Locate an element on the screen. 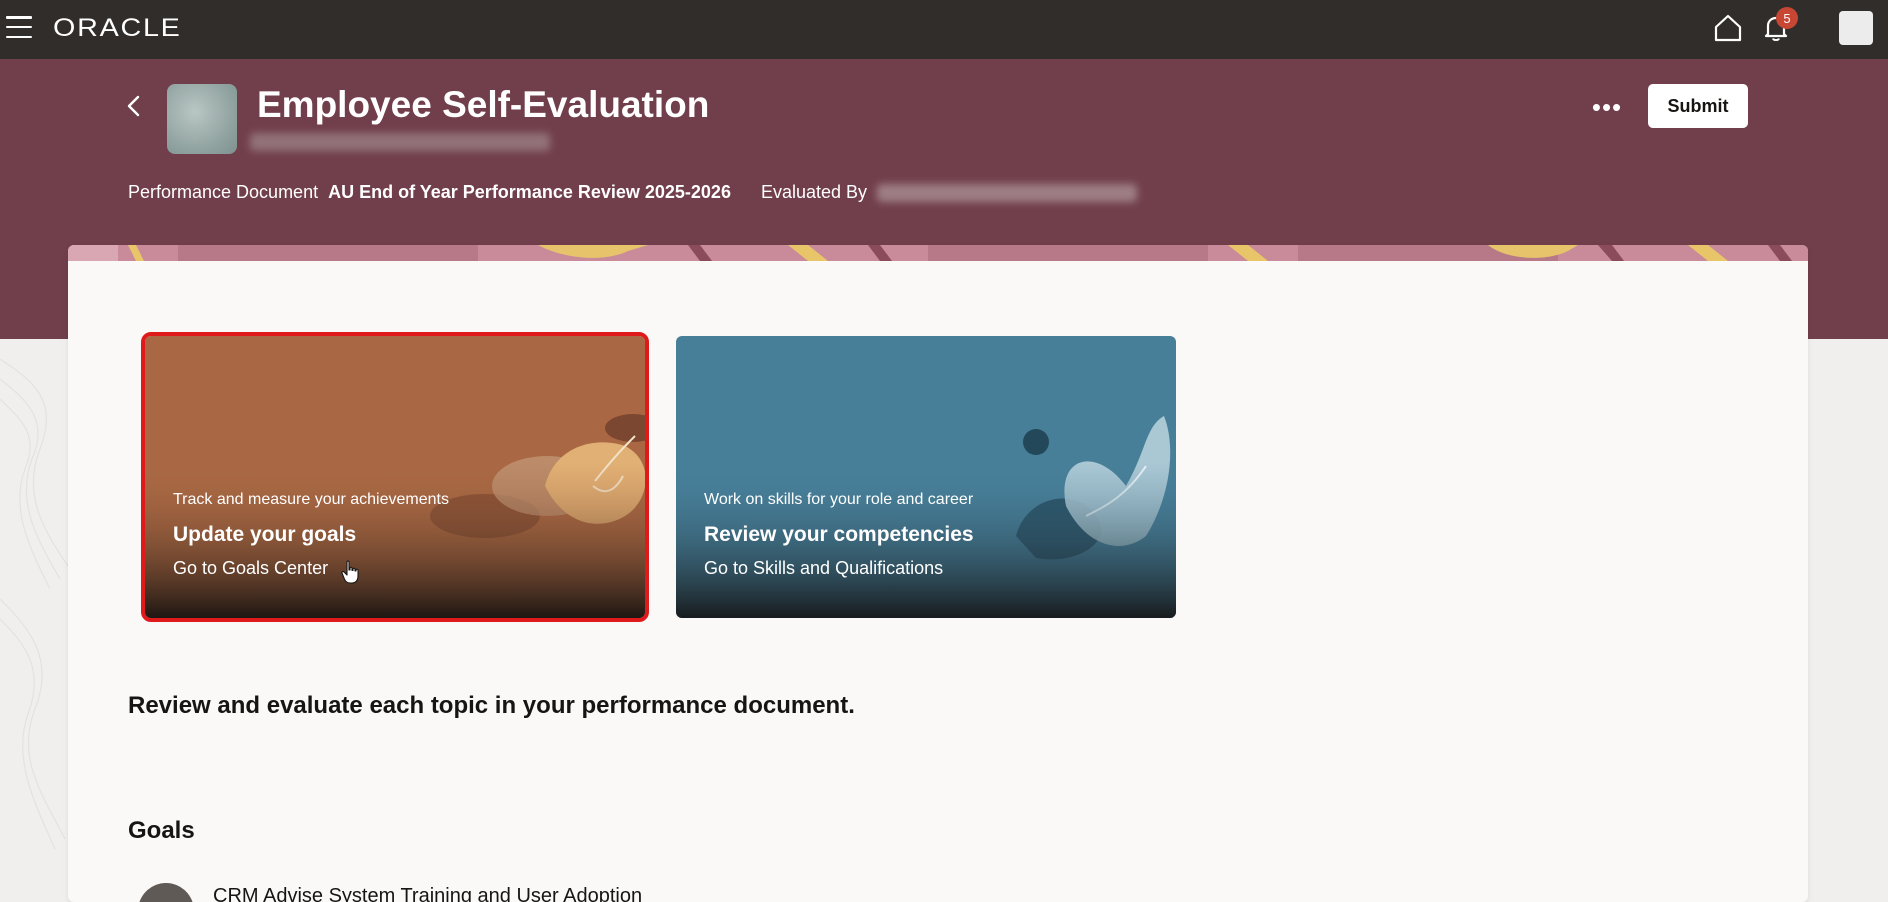 The height and width of the screenshot is (902, 1888). mouse-cursor-hand-icon is located at coordinates (350, 572).